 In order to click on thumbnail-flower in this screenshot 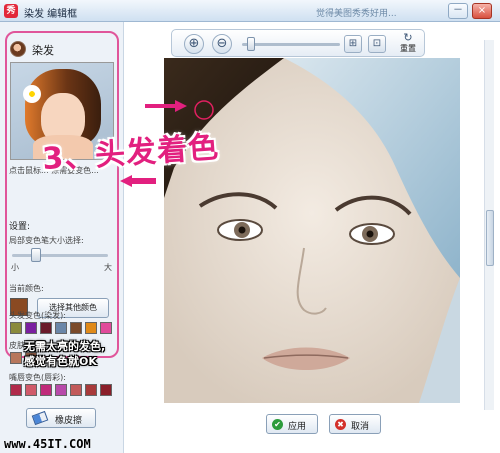, I will do `click(32, 94)`.